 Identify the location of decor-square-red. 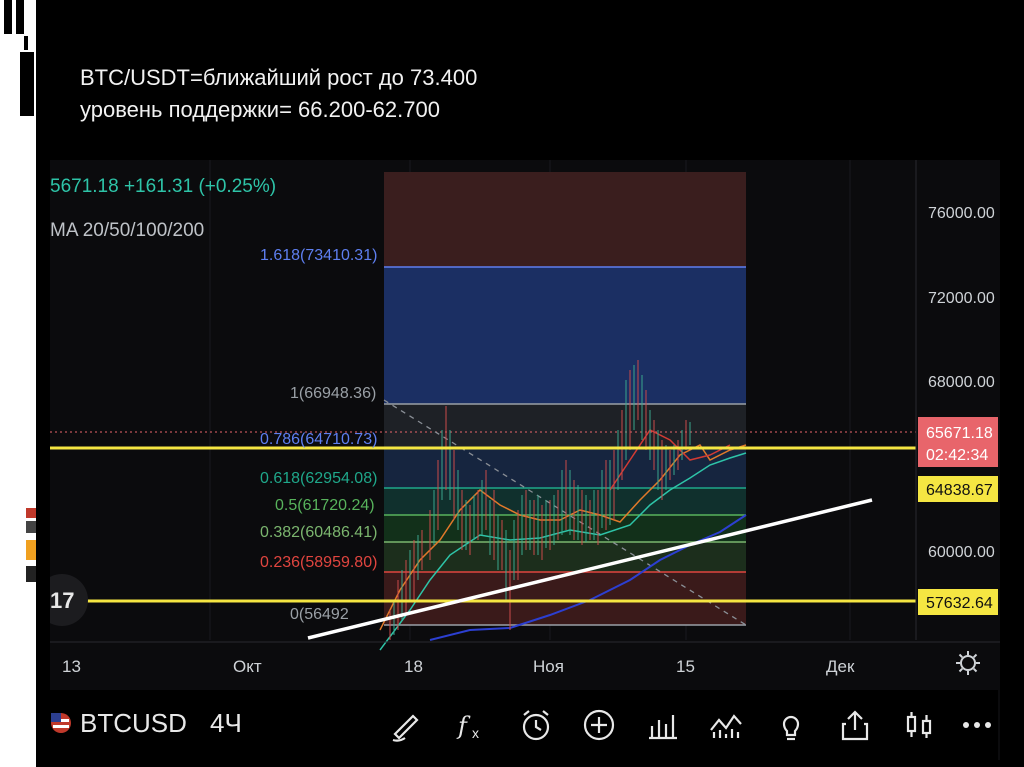
(31, 513).